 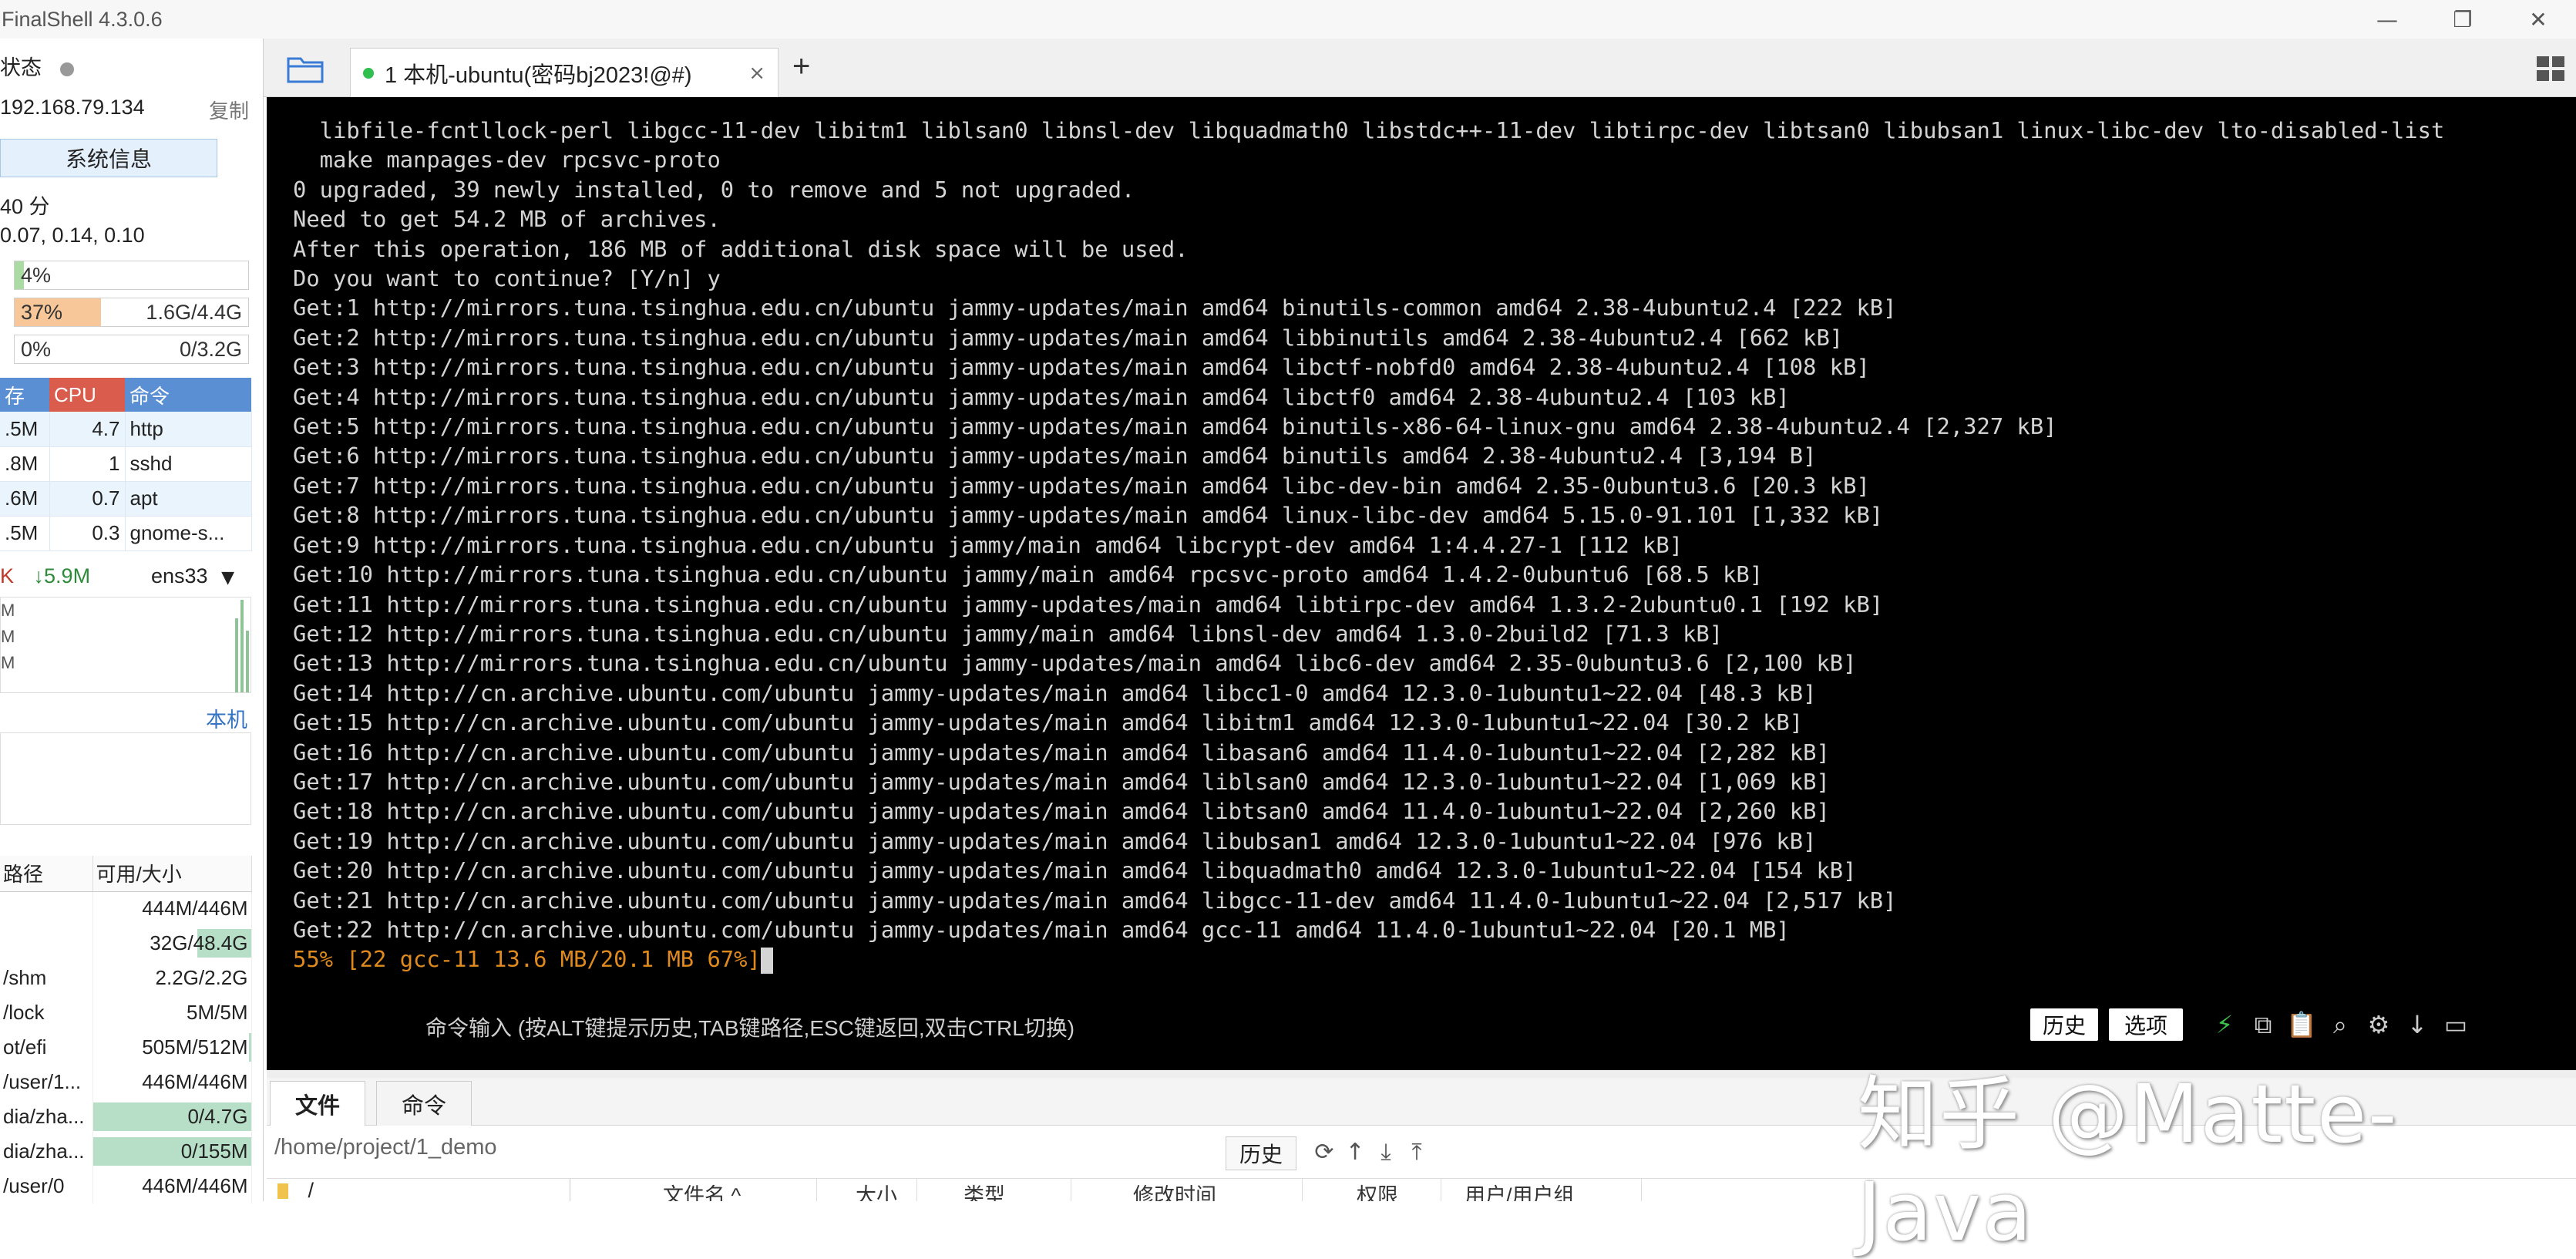 What do you see at coordinates (2538, 19) in the screenshot?
I see `close-window-button: ✕` at bounding box center [2538, 19].